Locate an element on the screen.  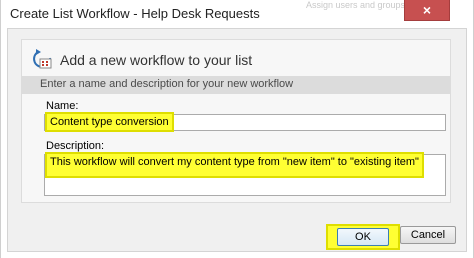
name-value: Content type conversion is located at coordinates (109, 122).